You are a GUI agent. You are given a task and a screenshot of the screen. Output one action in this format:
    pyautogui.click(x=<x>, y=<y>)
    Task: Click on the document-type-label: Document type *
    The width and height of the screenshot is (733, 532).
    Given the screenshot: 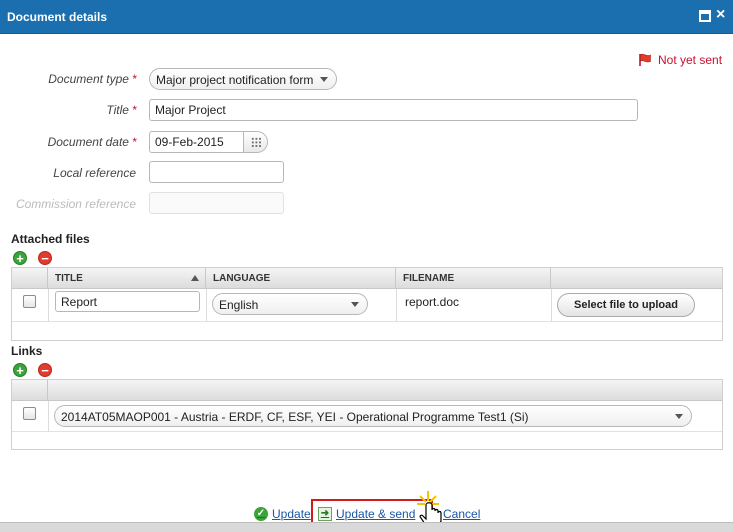 What is the action you would take?
    pyautogui.click(x=69, y=79)
    